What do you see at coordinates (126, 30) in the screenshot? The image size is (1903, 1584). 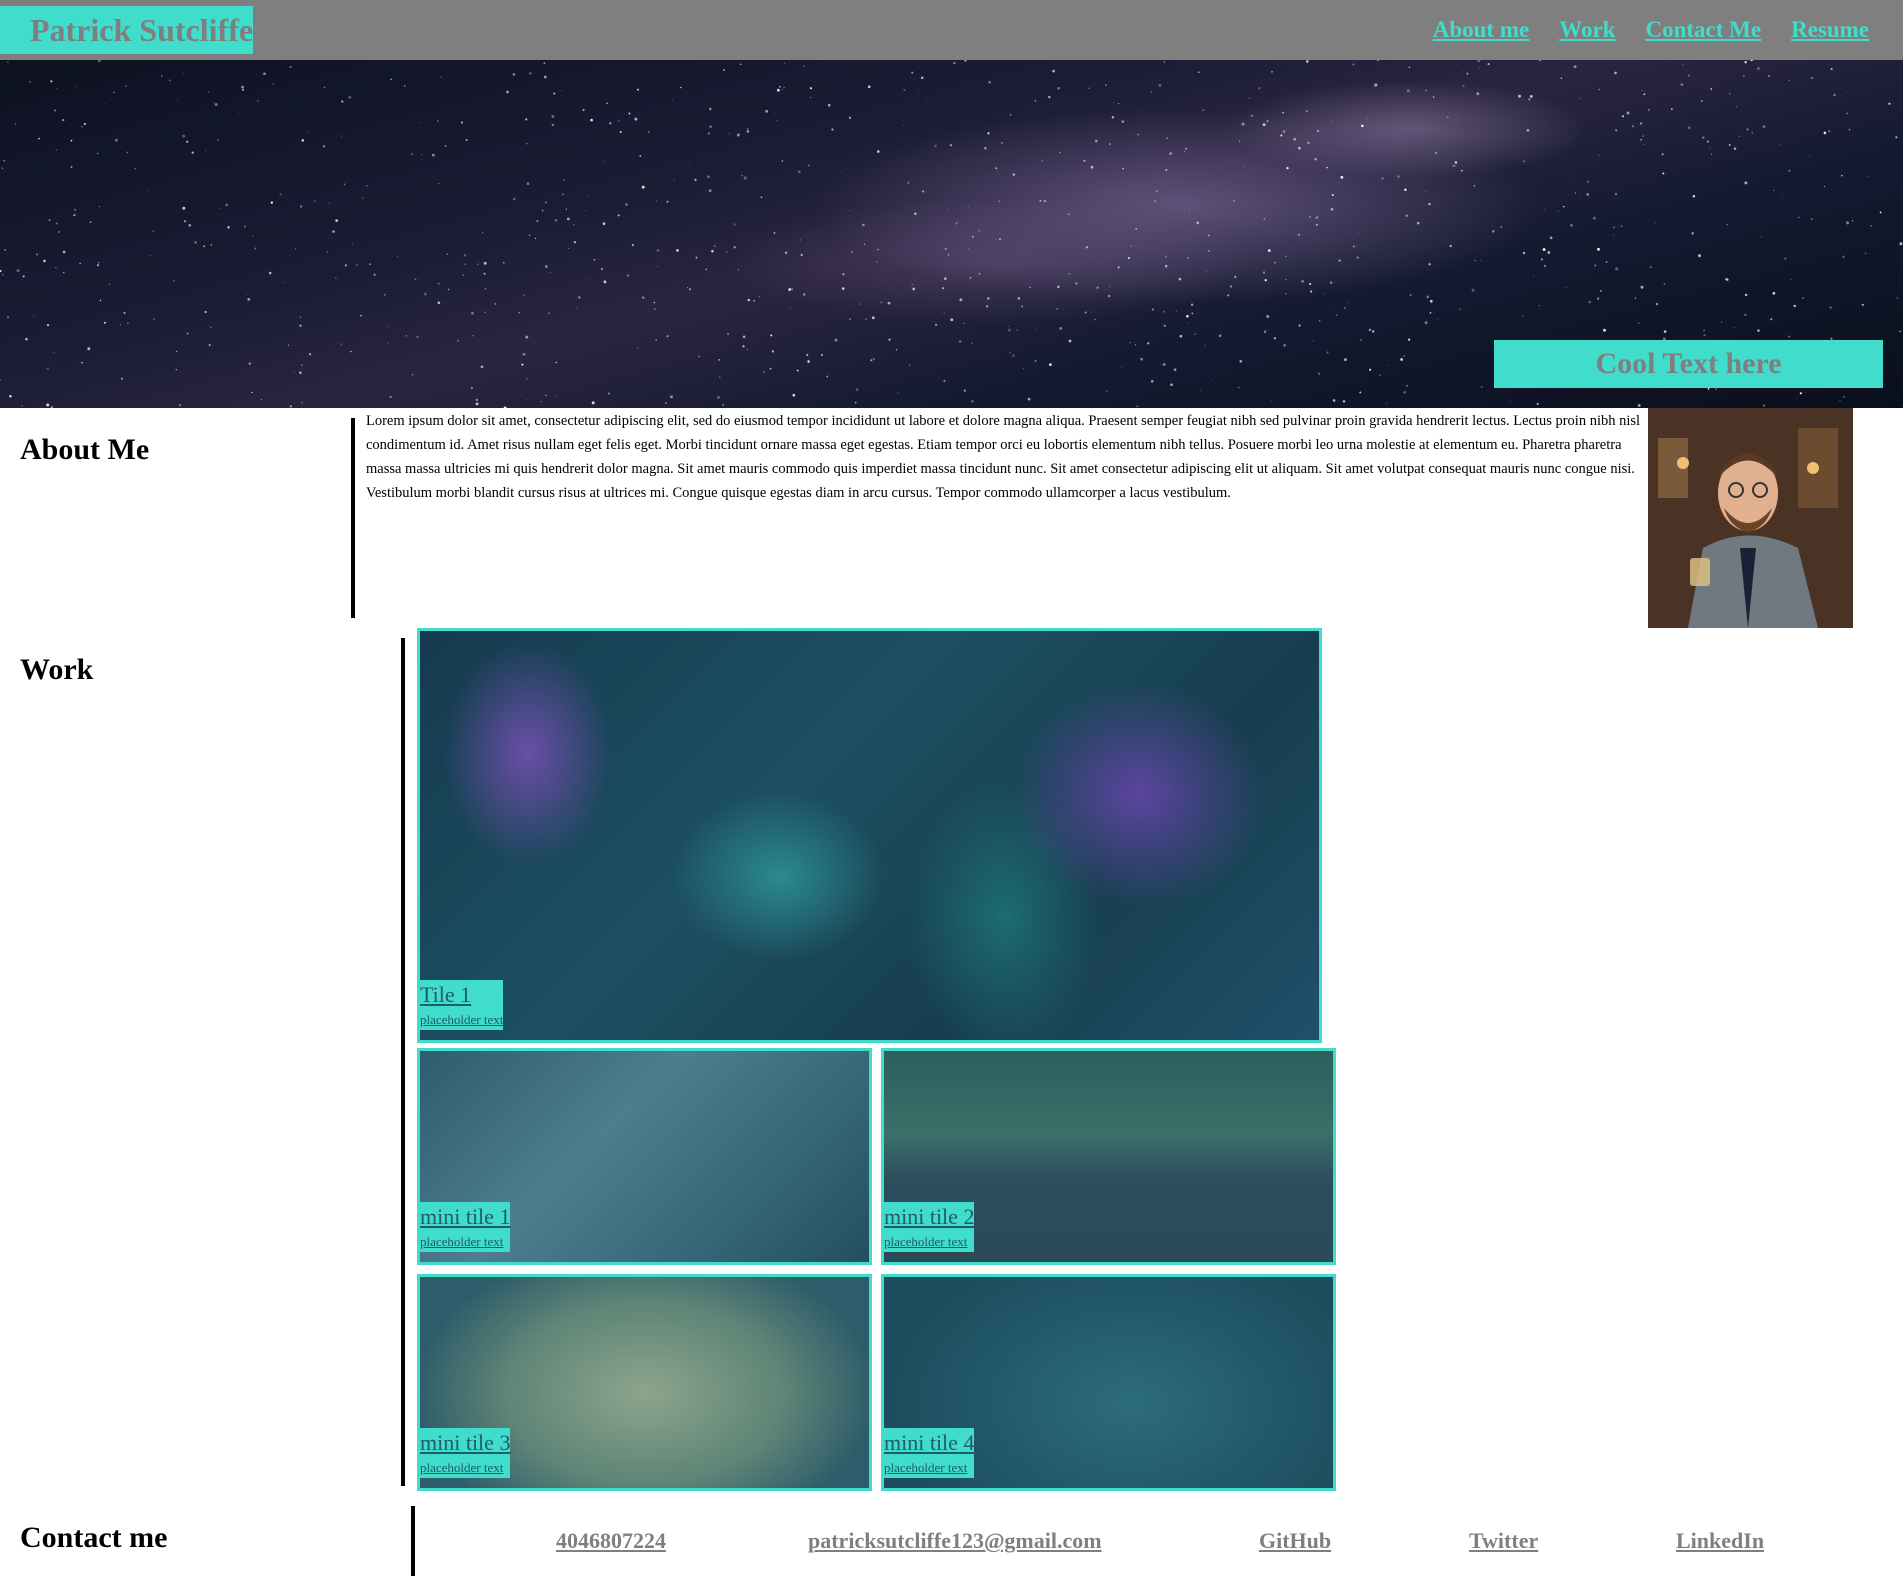 I see `brand-name: Patrick Sutcliffe` at bounding box center [126, 30].